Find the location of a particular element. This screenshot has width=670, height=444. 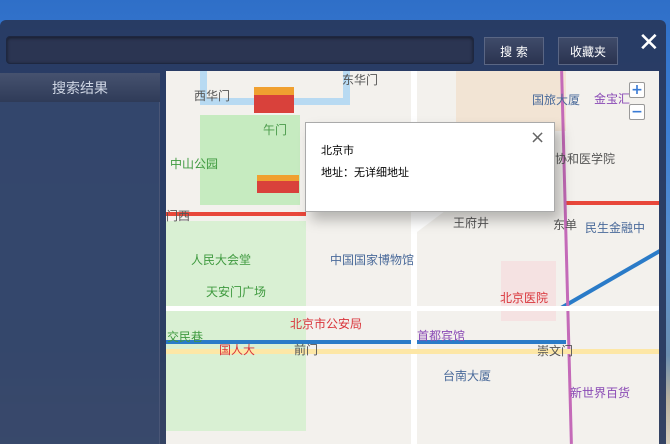

map-label: 中国国家博物馆 is located at coordinates (372, 259).